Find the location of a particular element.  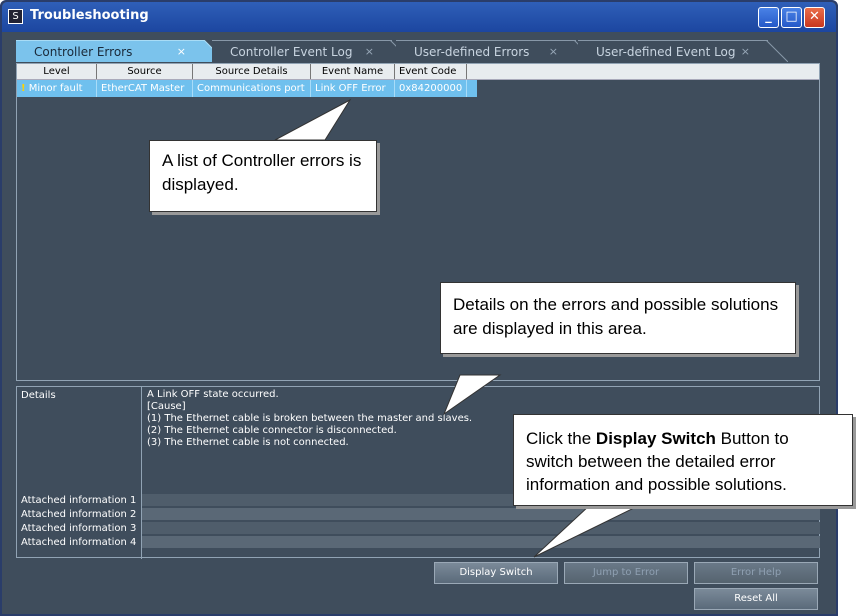

close-button: ✕ is located at coordinates (814, 17).